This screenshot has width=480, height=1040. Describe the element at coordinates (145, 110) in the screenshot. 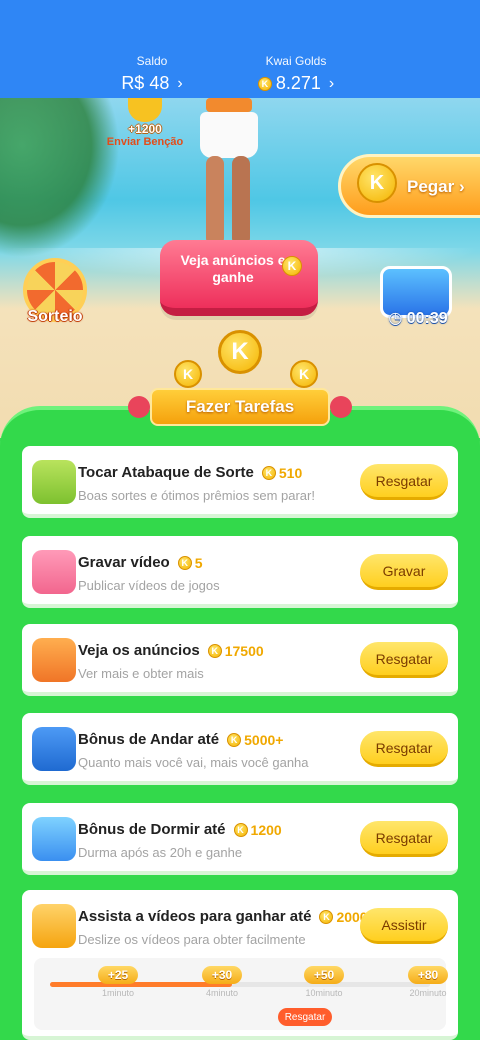

I see `coin-bag-icon` at that location.